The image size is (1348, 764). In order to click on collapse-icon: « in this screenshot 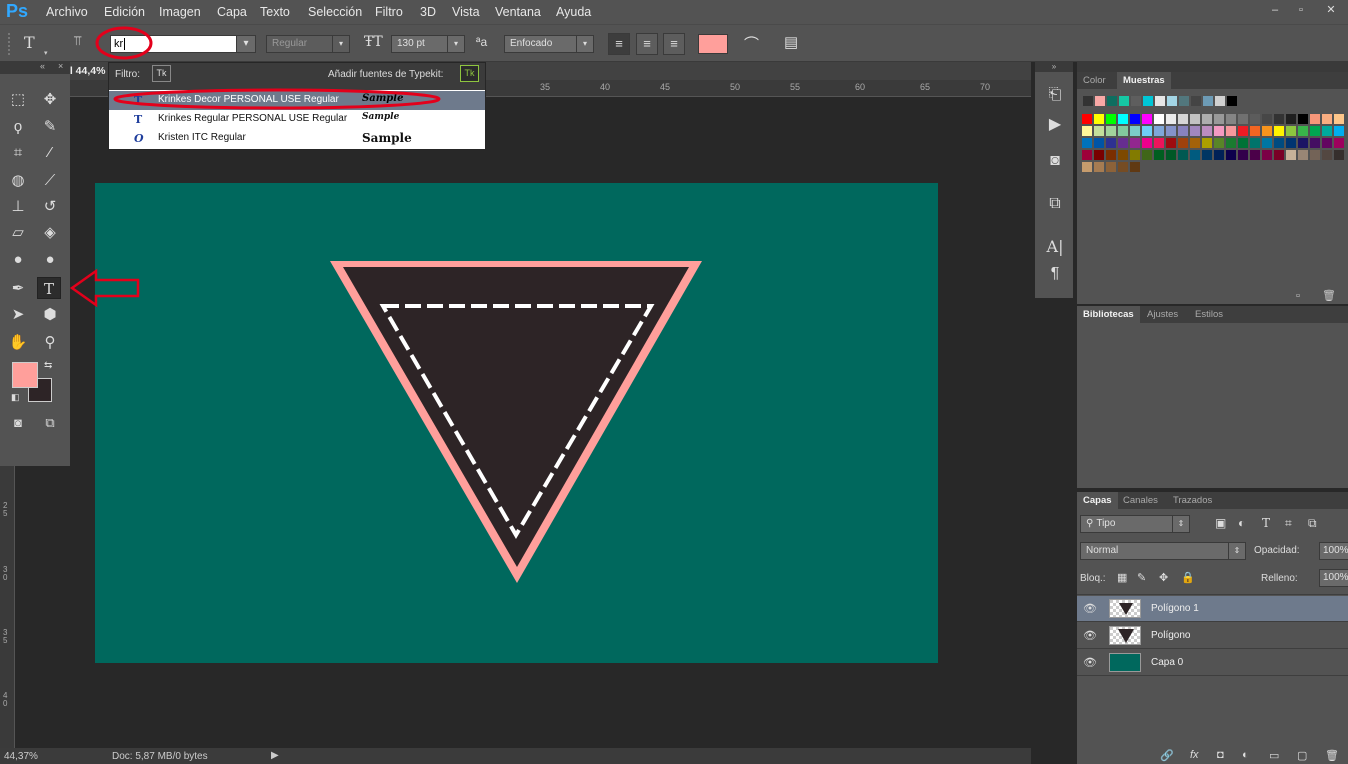, I will do `click(42, 66)`.